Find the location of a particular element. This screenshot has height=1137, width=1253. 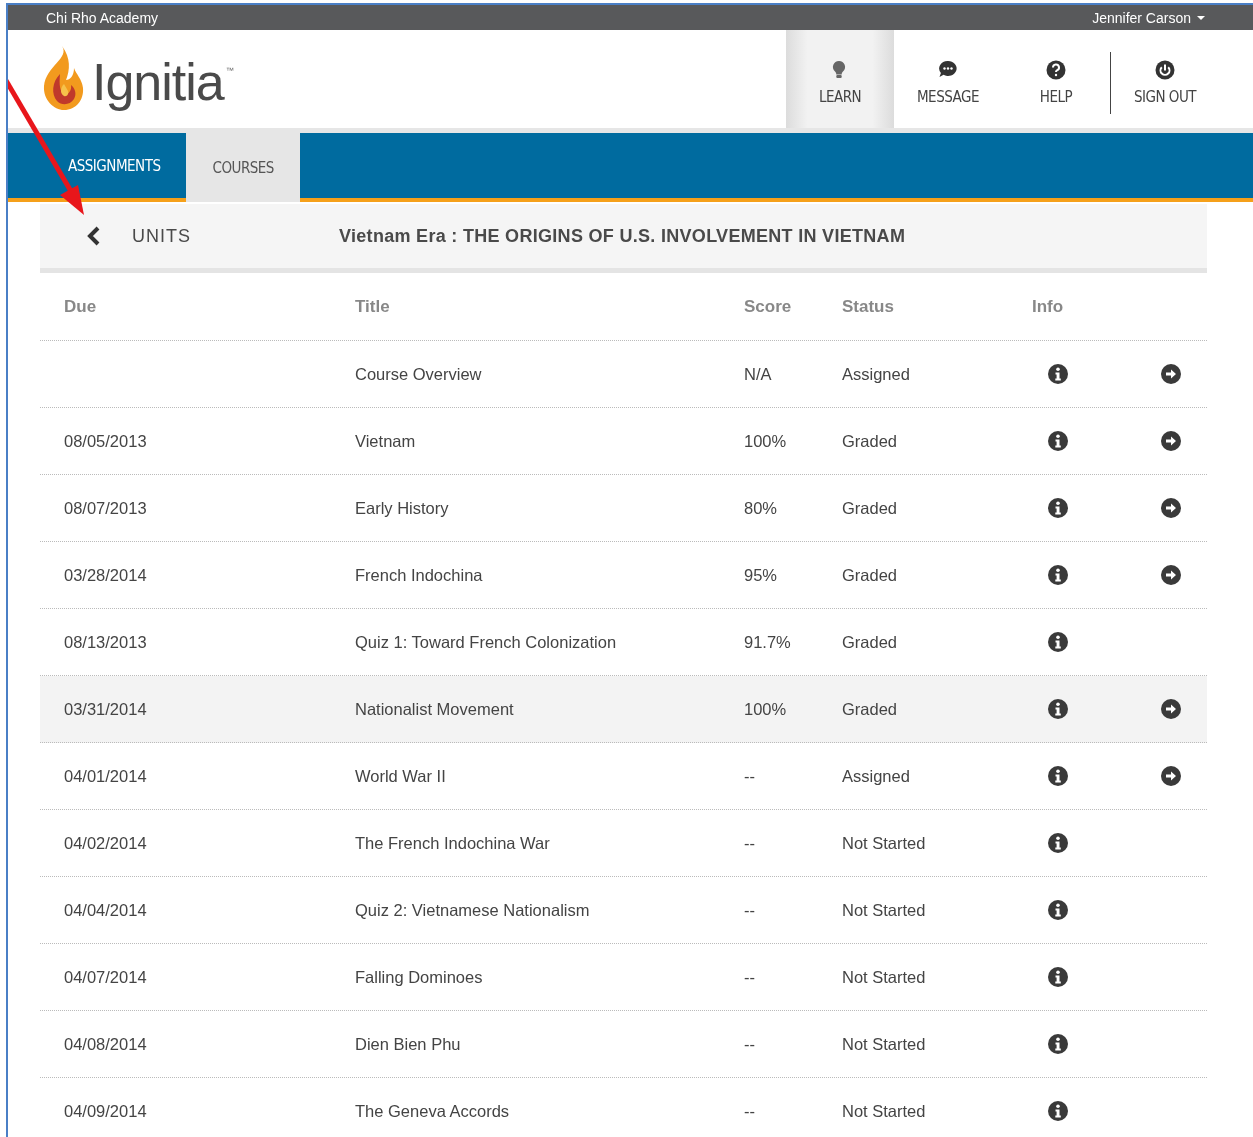

nav-item: SIGN OUT is located at coordinates (1165, 79).